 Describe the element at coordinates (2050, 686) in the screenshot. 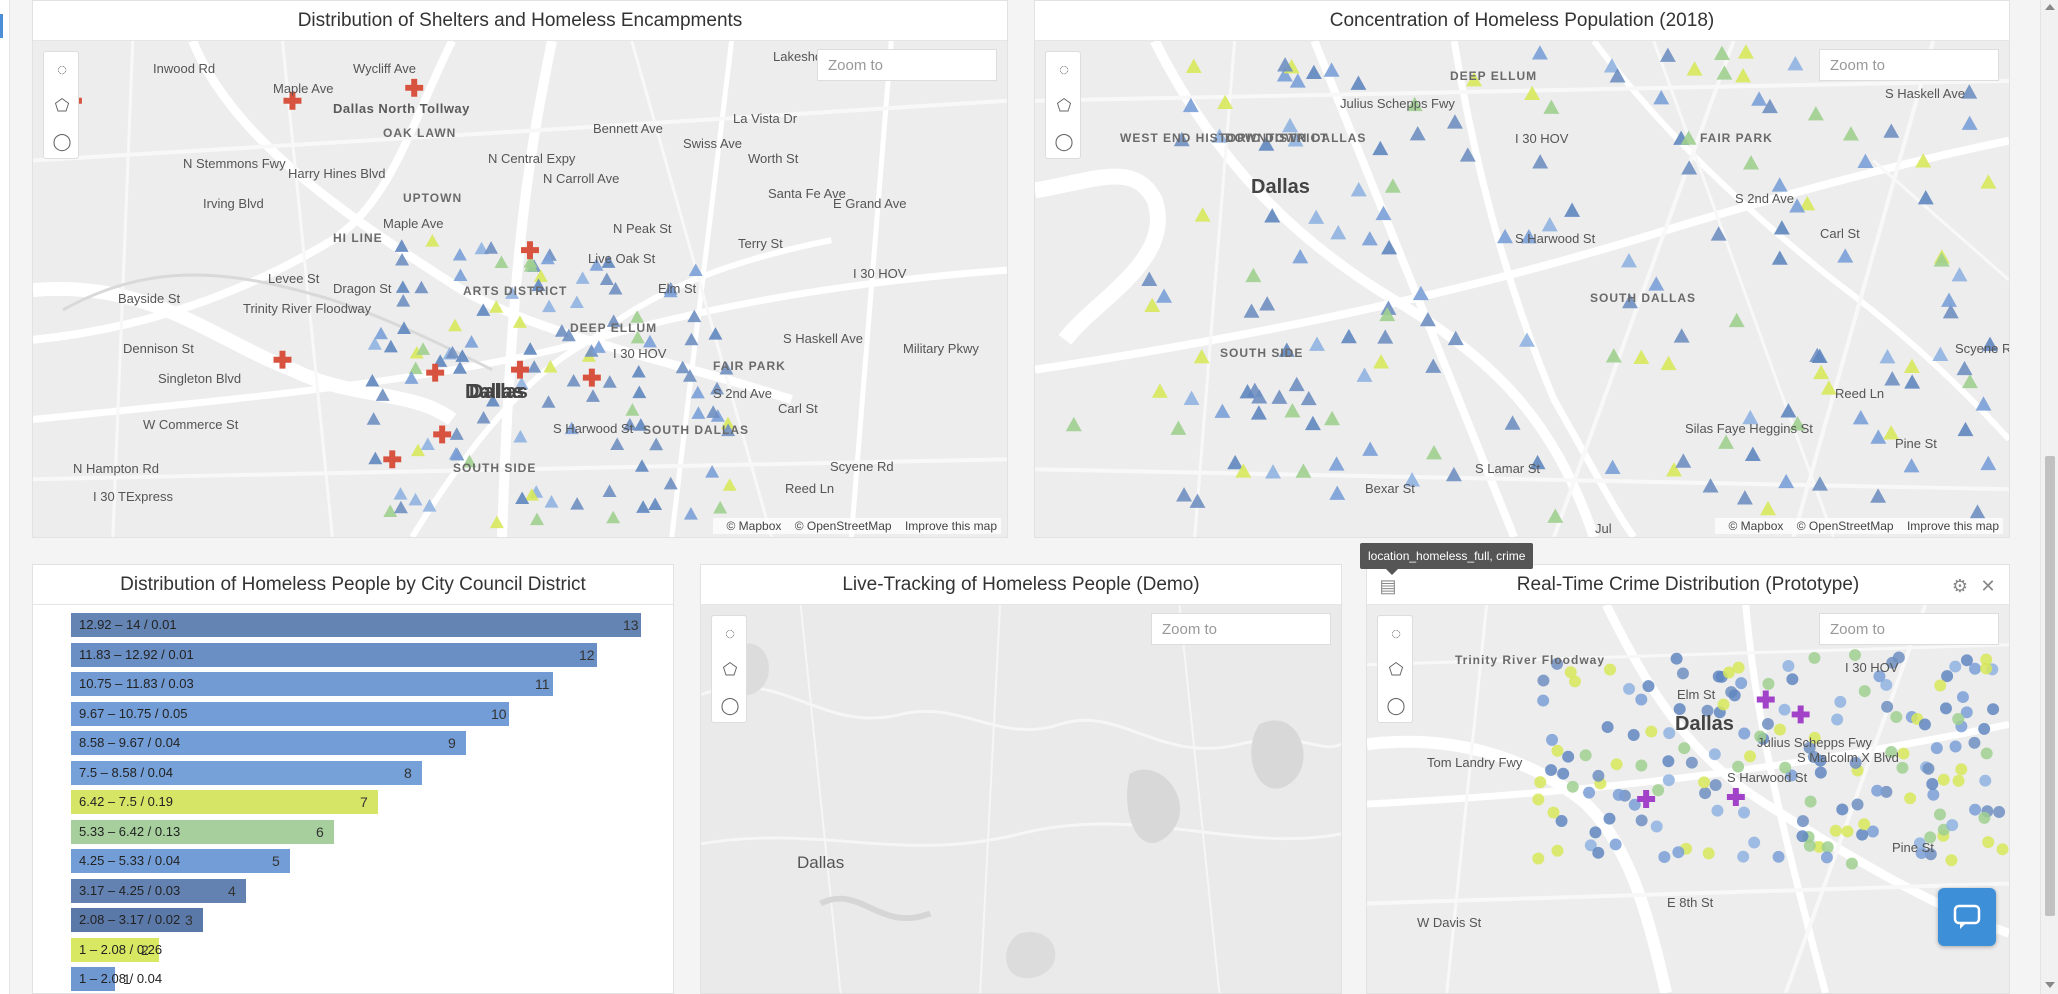

I see `scroll-thumb` at that location.